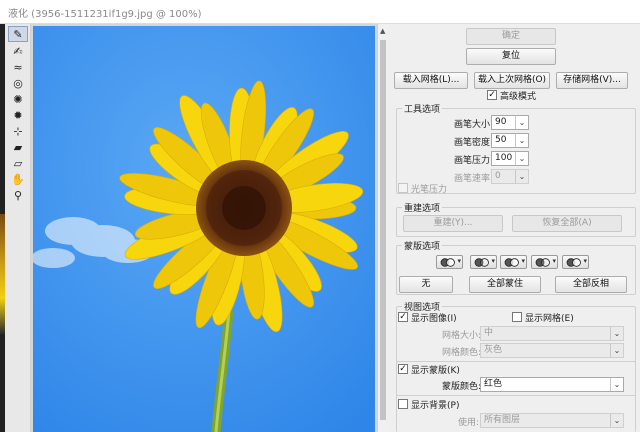 The image size is (640, 432). Describe the element at coordinates (510, 140) in the screenshot. I see `brush-density-field: 50 ⌄` at that location.